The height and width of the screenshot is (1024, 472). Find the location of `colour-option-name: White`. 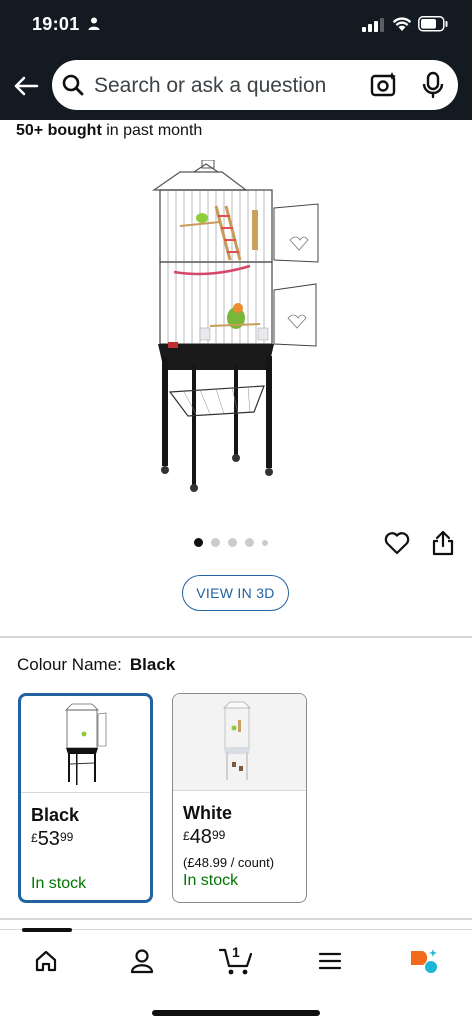

colour-option-name: White is located at coordinates (207, 813).